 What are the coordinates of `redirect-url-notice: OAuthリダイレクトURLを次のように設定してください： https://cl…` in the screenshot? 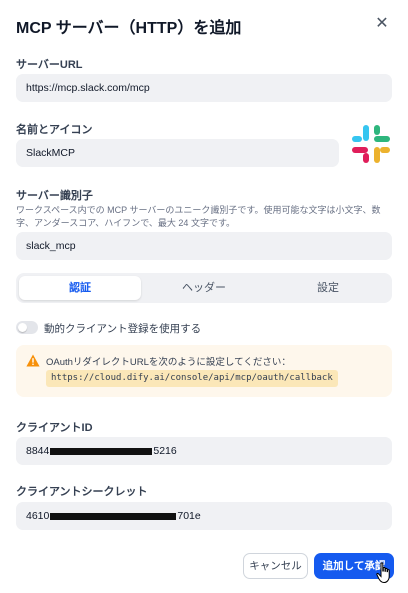 It's located at (204, 371).